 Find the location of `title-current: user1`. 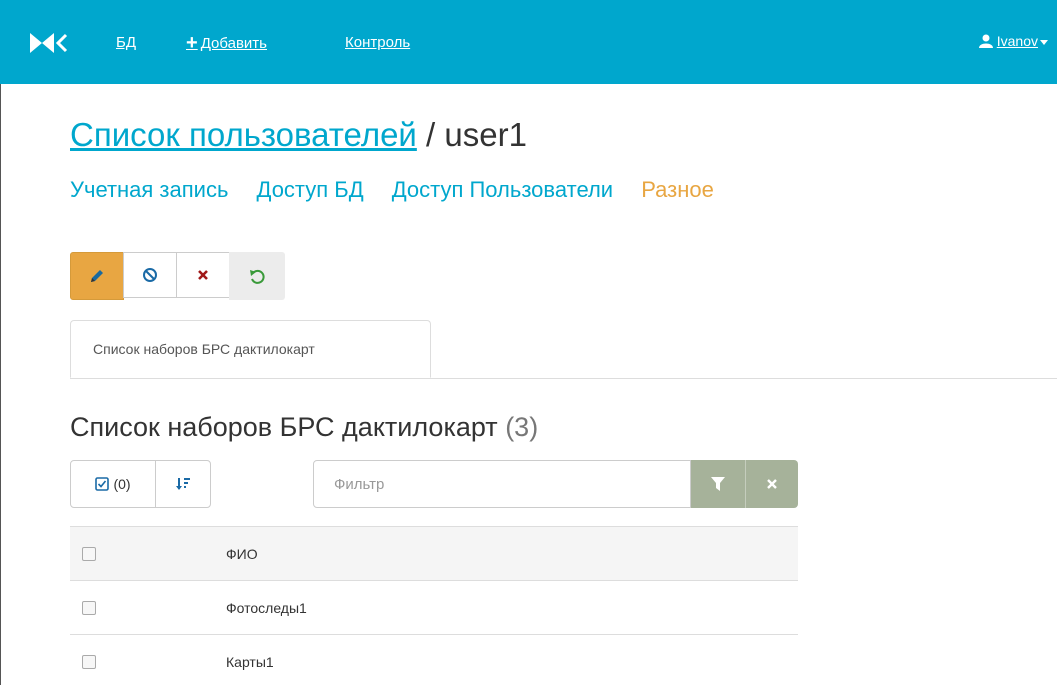

title-current: user1 is located at coordinates (485, 134).